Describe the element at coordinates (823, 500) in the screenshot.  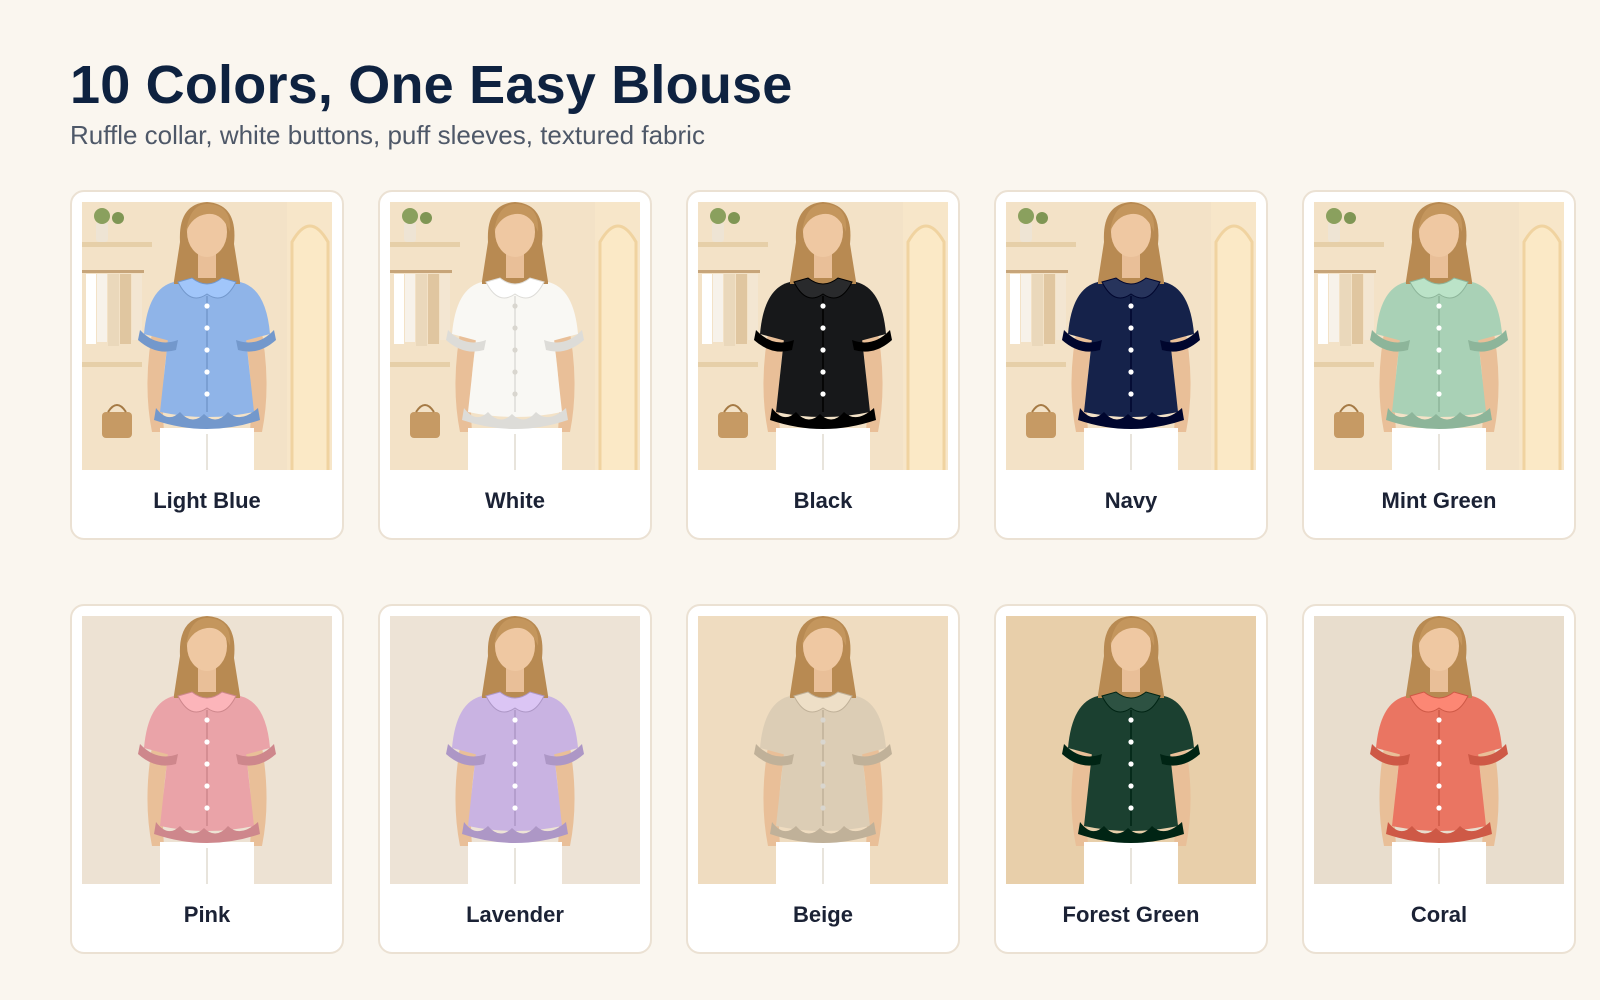
I see `color-label: Black` at that location.